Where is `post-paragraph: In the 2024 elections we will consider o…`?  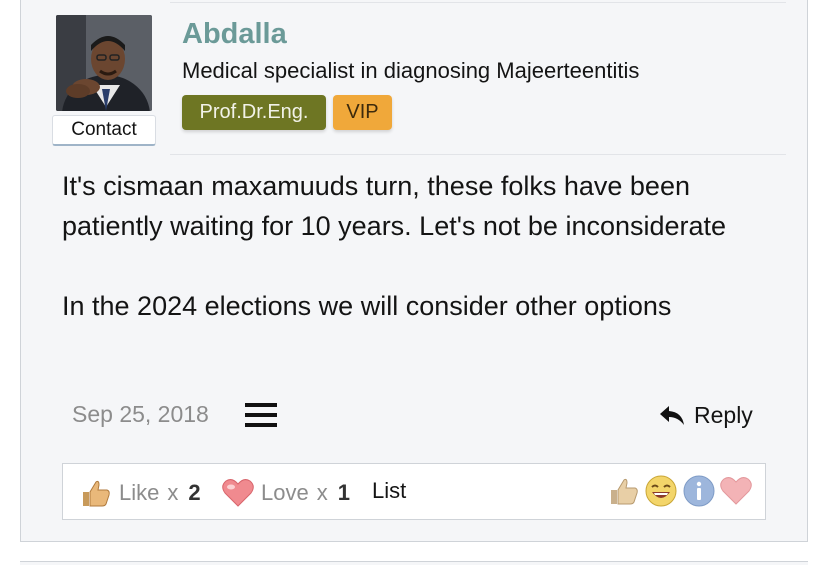 post-paragraph: In the 2024 elections we will consider o… is located at coordinates (367, 306).